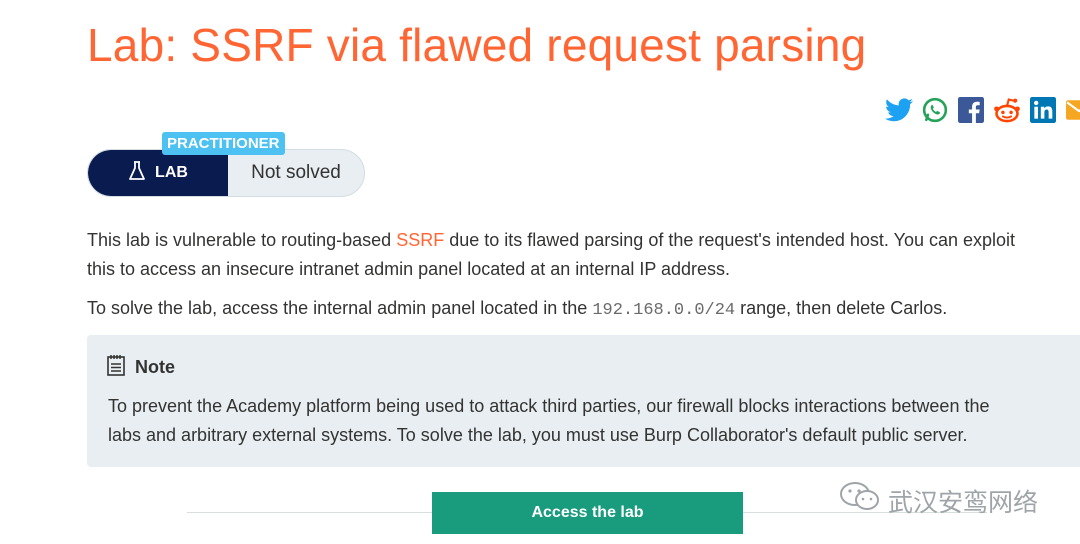 The height and width of the screenshot is (544, 1080). What do you see at coordinates (171, 172) in the screenshot?
I see `lab-type-label: LAB` at bounding box center [171, 172].